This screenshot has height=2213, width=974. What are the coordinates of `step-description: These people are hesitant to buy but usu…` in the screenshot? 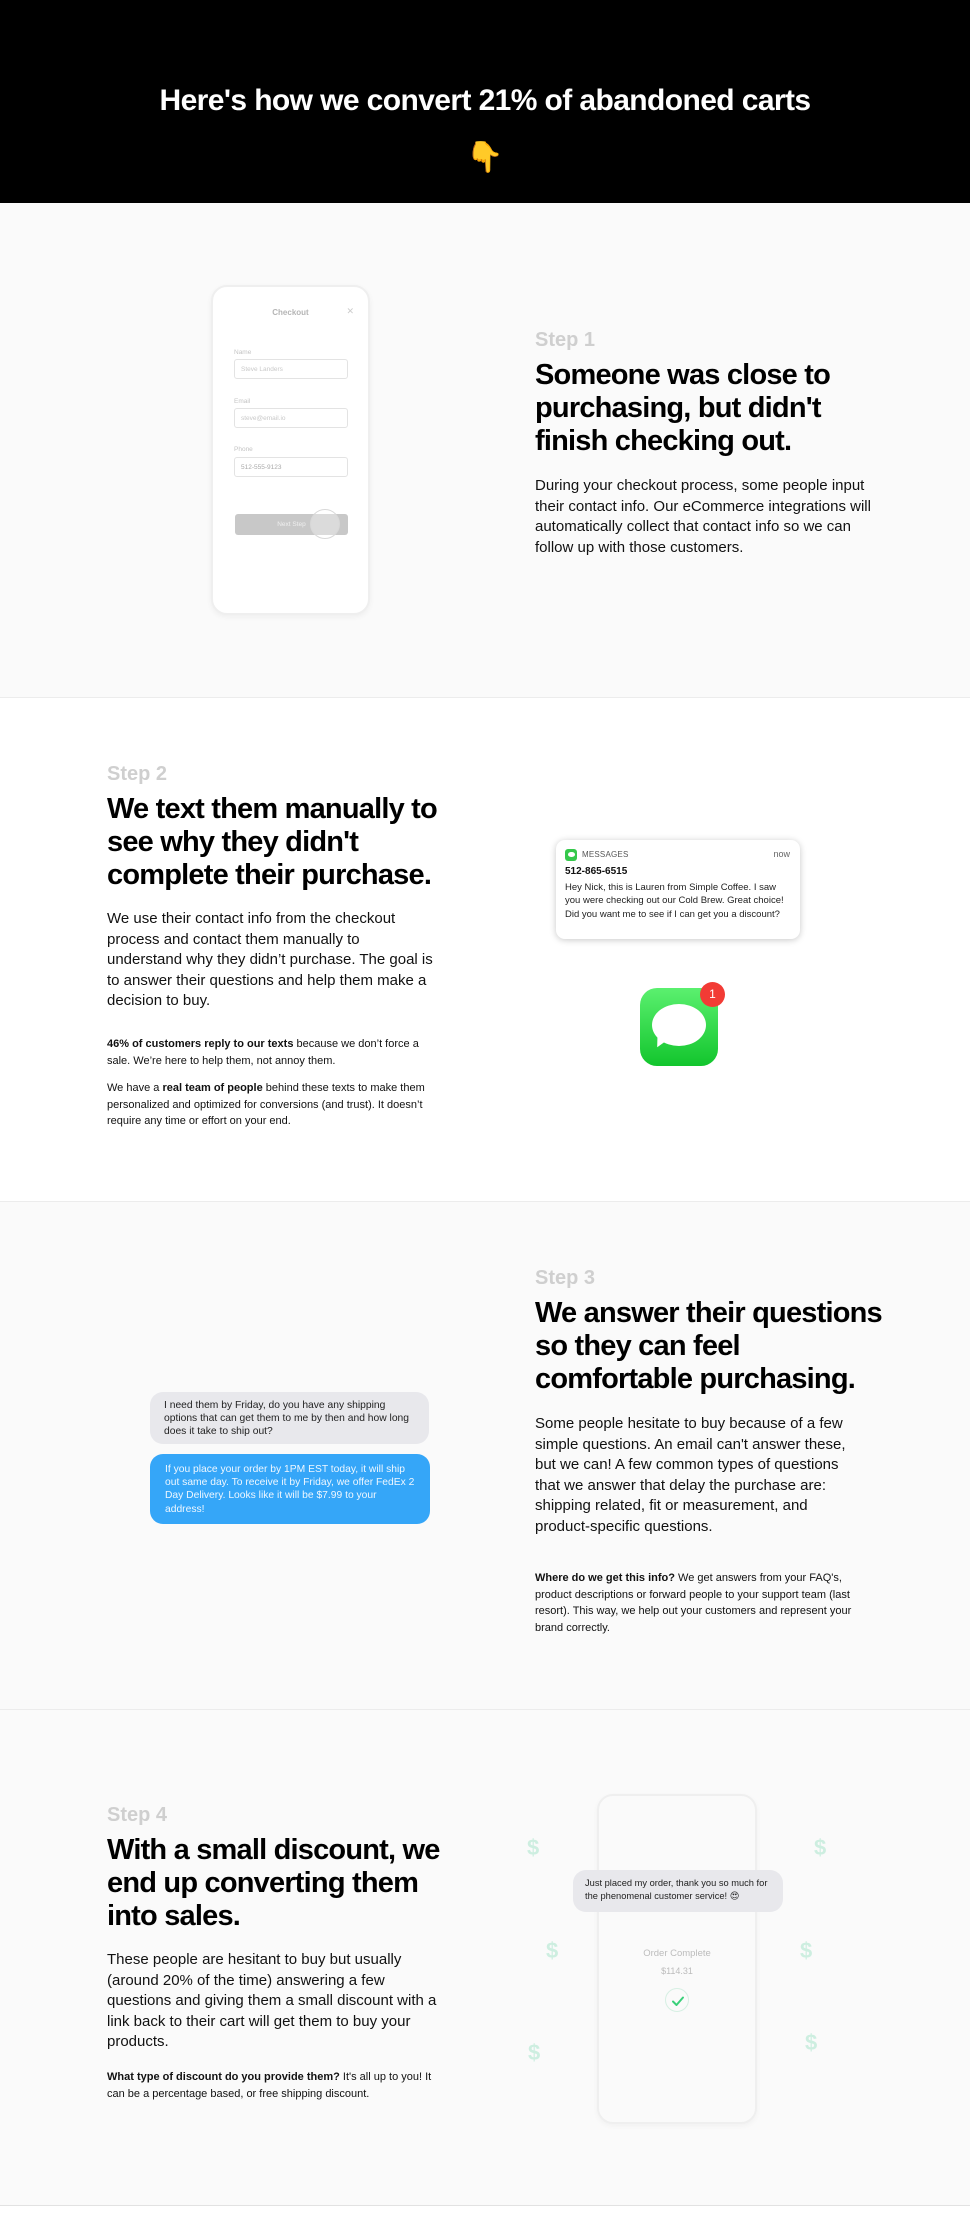 It's located at (272, 2000).